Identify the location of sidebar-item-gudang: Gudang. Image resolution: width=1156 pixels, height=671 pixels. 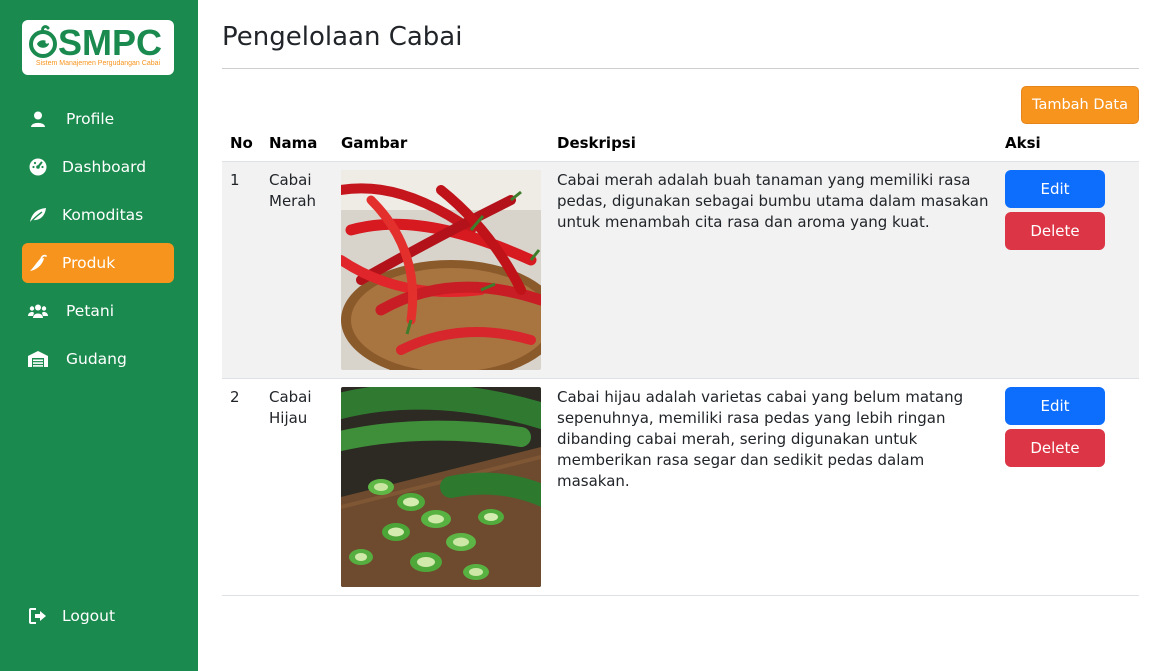
(98, 359).